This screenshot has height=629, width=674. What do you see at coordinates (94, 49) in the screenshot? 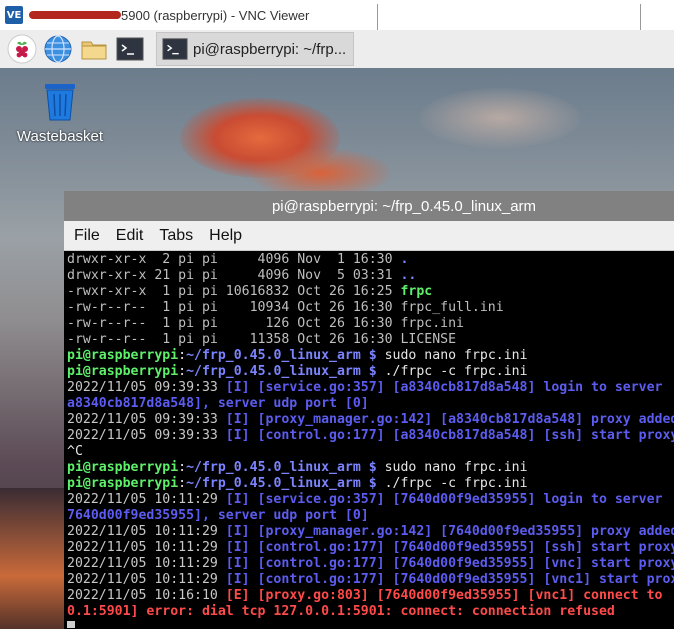
I see `folder-icon` at bounding box center [94, 49].